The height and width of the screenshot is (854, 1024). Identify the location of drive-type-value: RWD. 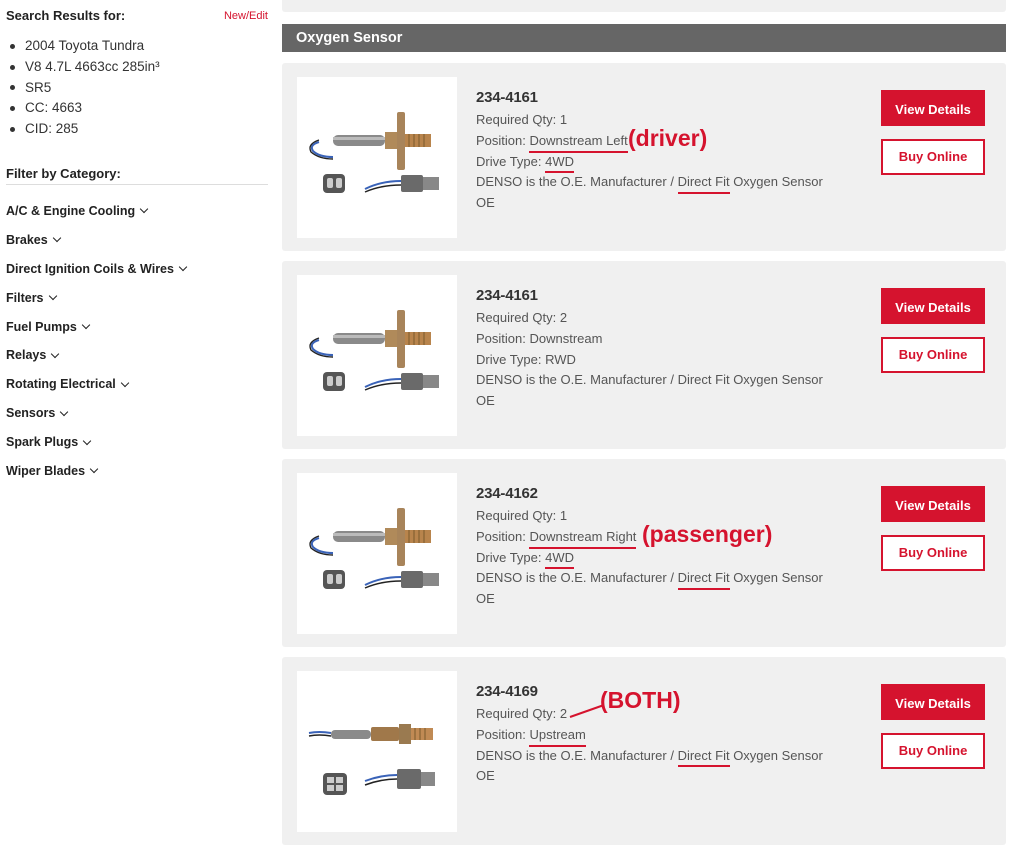
(560, 359).